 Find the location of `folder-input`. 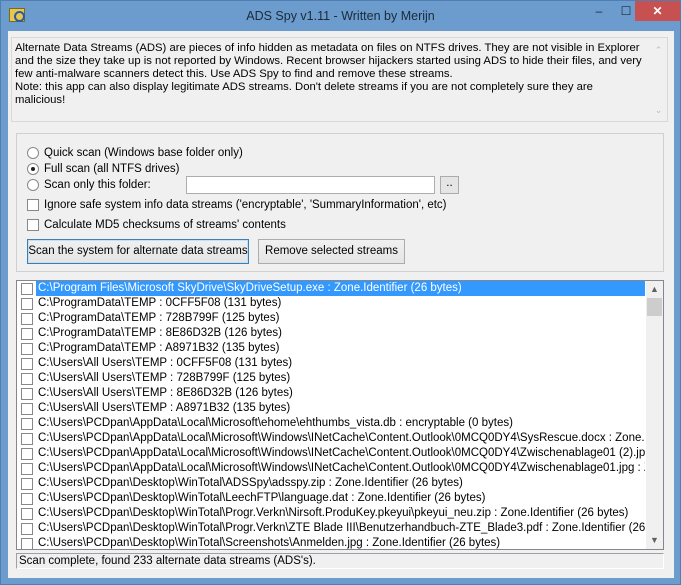

folder-input is located at coordinates (310, 185).